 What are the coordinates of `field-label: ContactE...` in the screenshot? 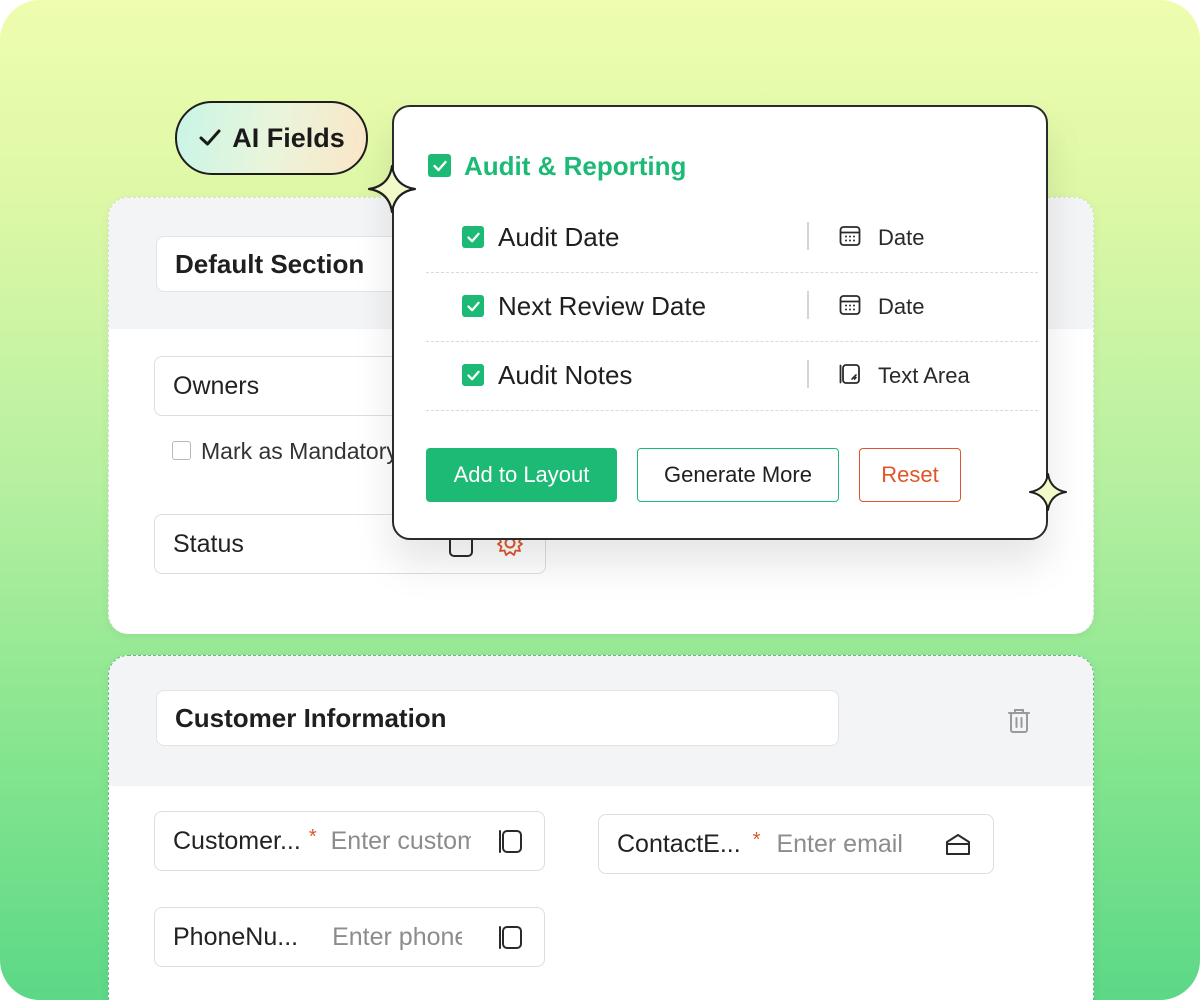 It's located at (679, 843).